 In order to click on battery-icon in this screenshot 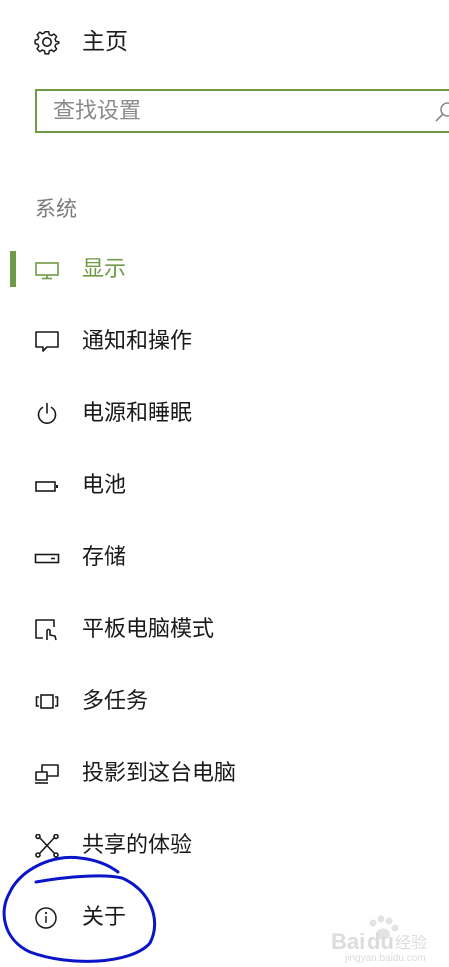, I will do `click(46, 486)`.